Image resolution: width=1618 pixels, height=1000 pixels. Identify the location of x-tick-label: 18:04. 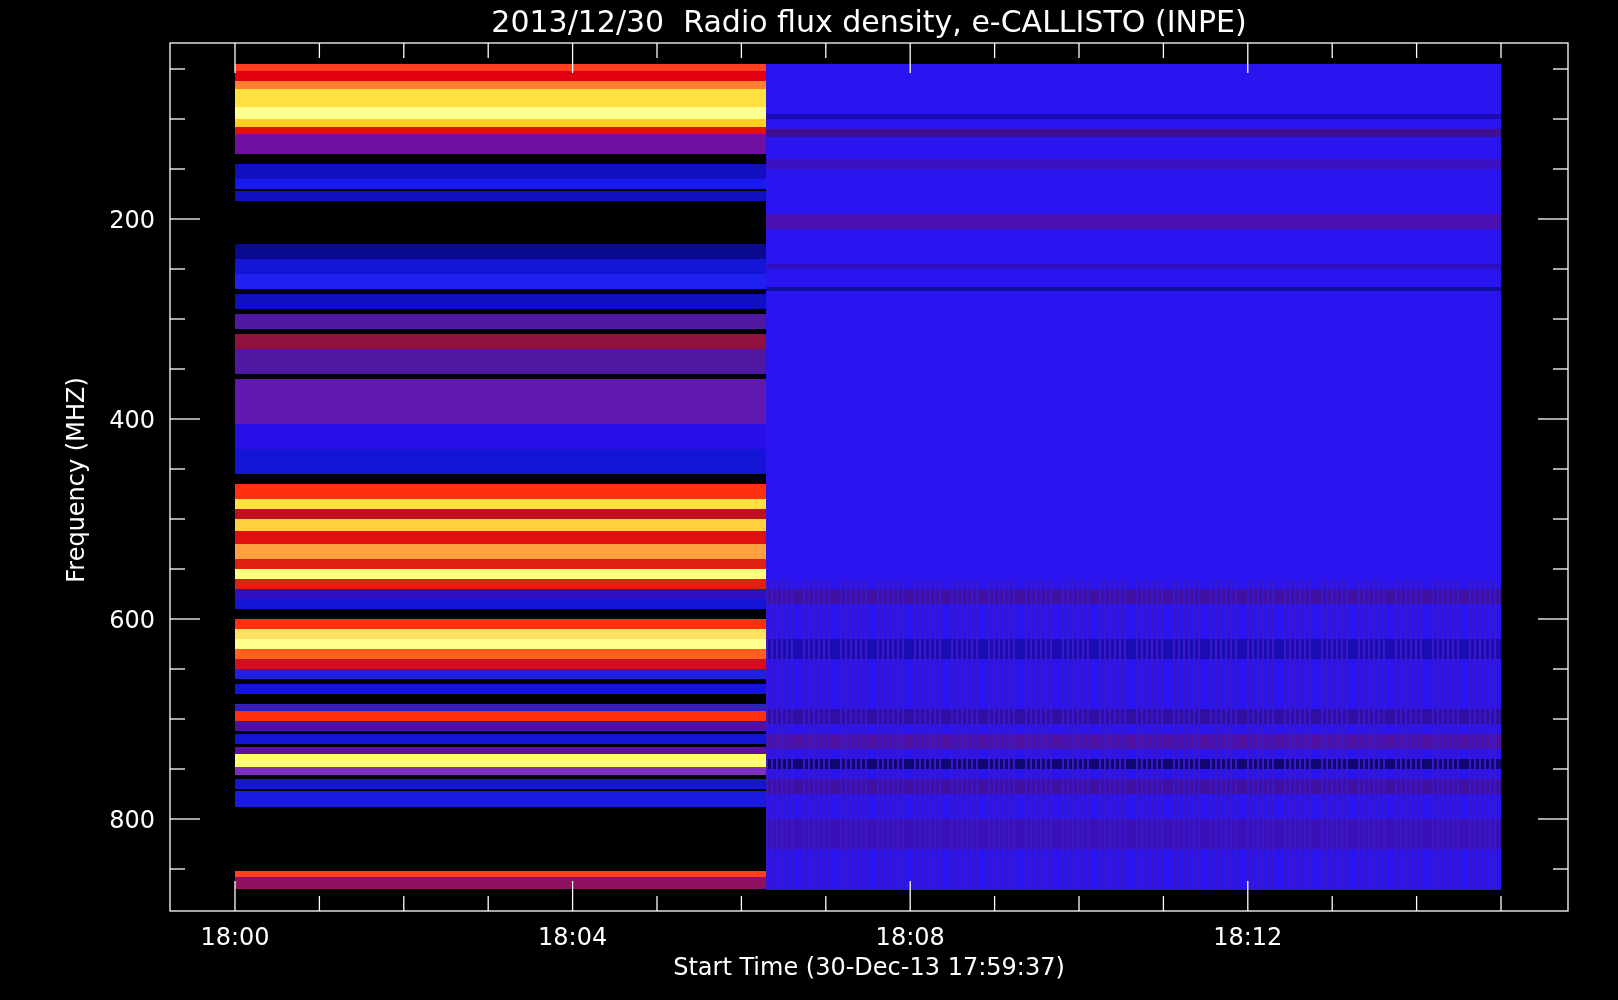
(573, 937).